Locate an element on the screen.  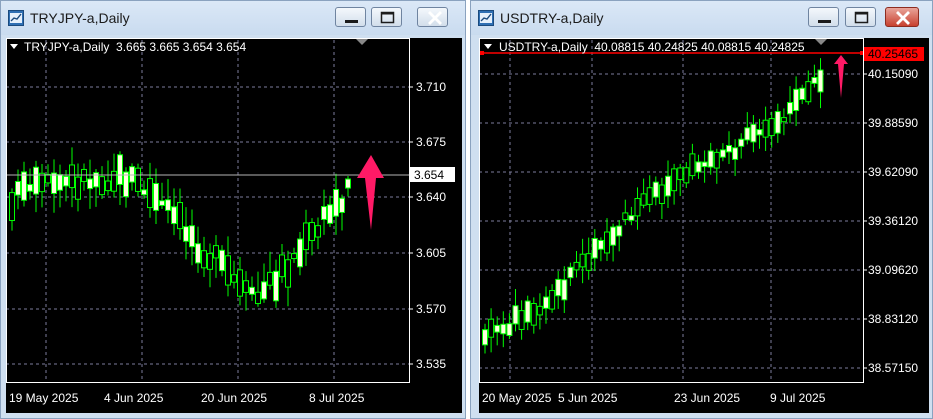
date-label: 23 Jun 2025 is located at coordinates (707, 398).